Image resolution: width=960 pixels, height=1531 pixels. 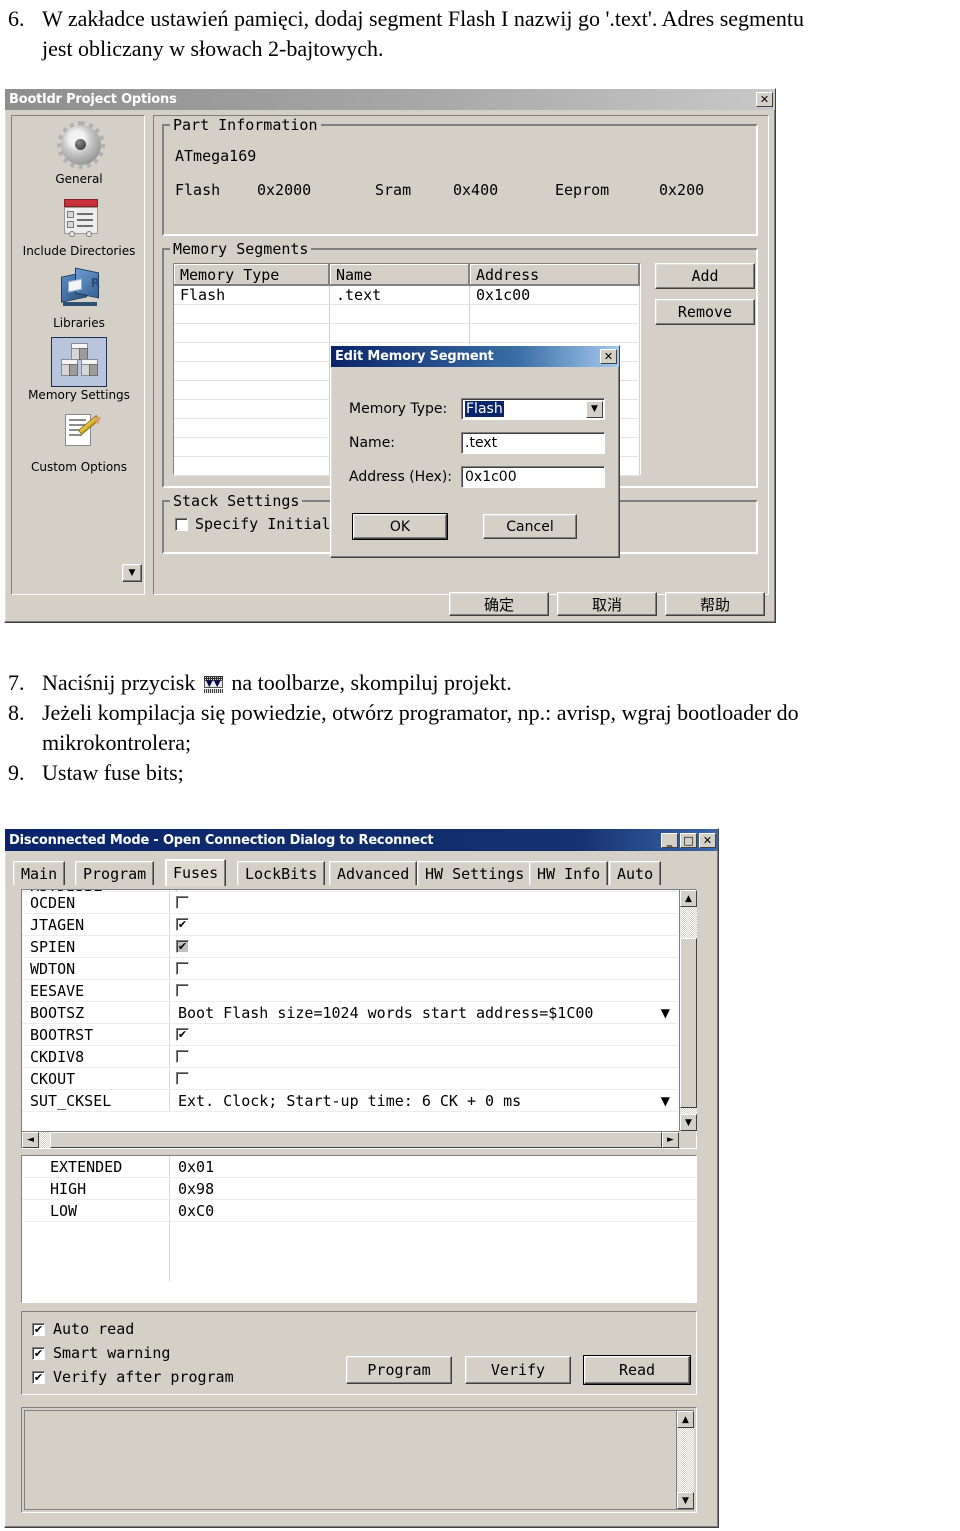 What do you see at coordinates (670, 1140) in the screenshot?
I see `scroll-right-icon: ►` at bounding box center [670, 1140].